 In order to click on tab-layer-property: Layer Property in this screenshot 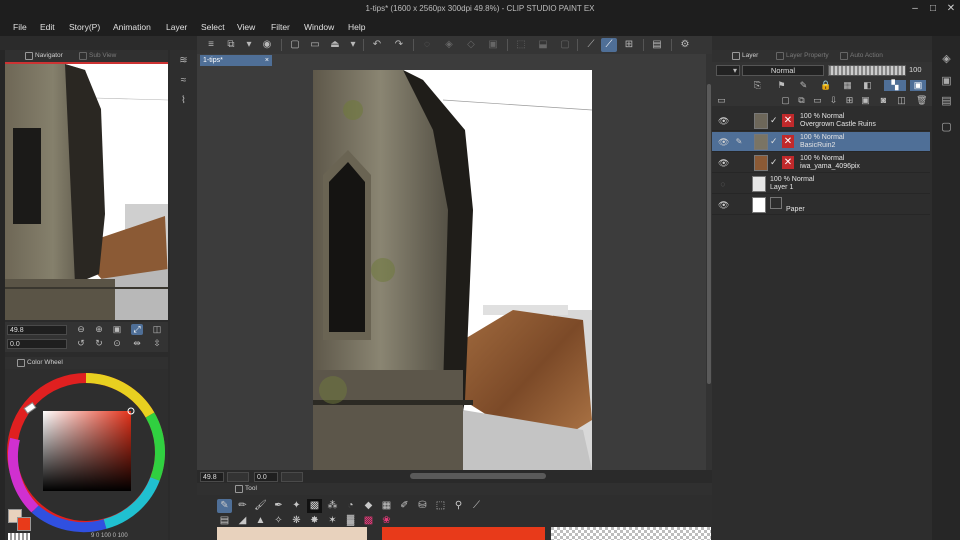, I will do `click(801, 56)`.